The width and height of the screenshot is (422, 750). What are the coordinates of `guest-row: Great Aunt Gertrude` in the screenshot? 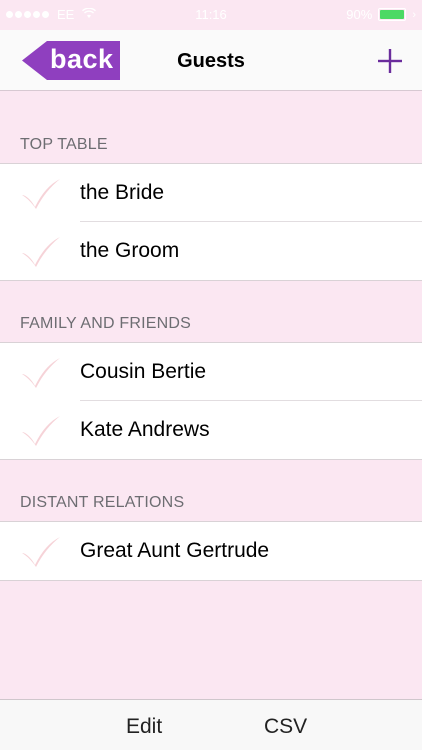 It's located at (211, 551).